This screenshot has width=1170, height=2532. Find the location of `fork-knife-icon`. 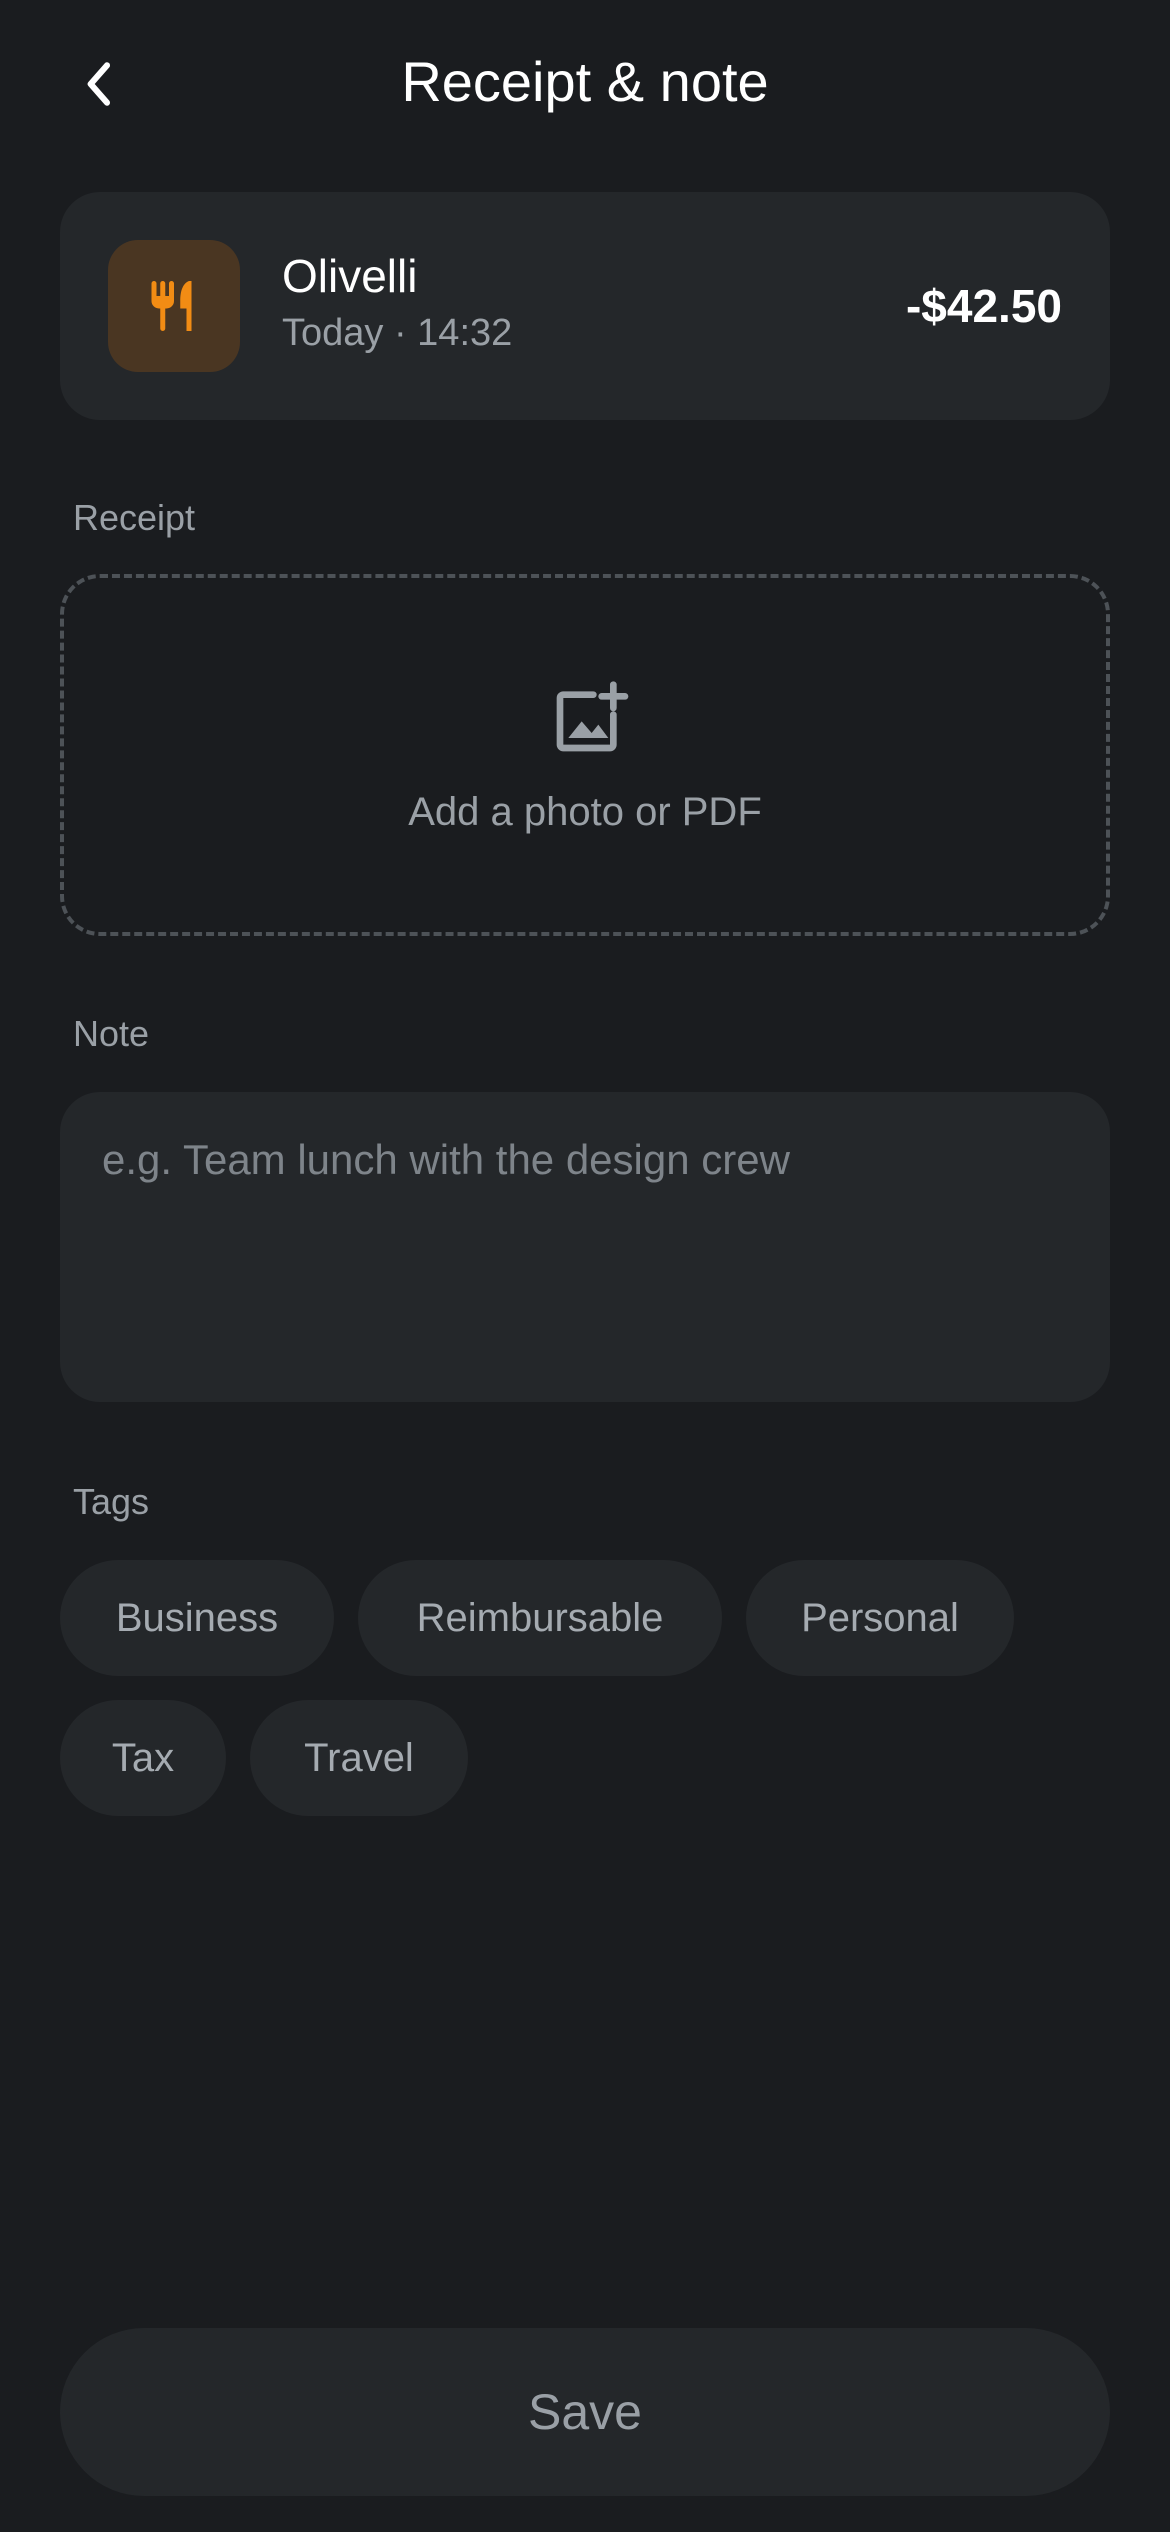

fork-knife-icon is located at coordinates (171, 306).